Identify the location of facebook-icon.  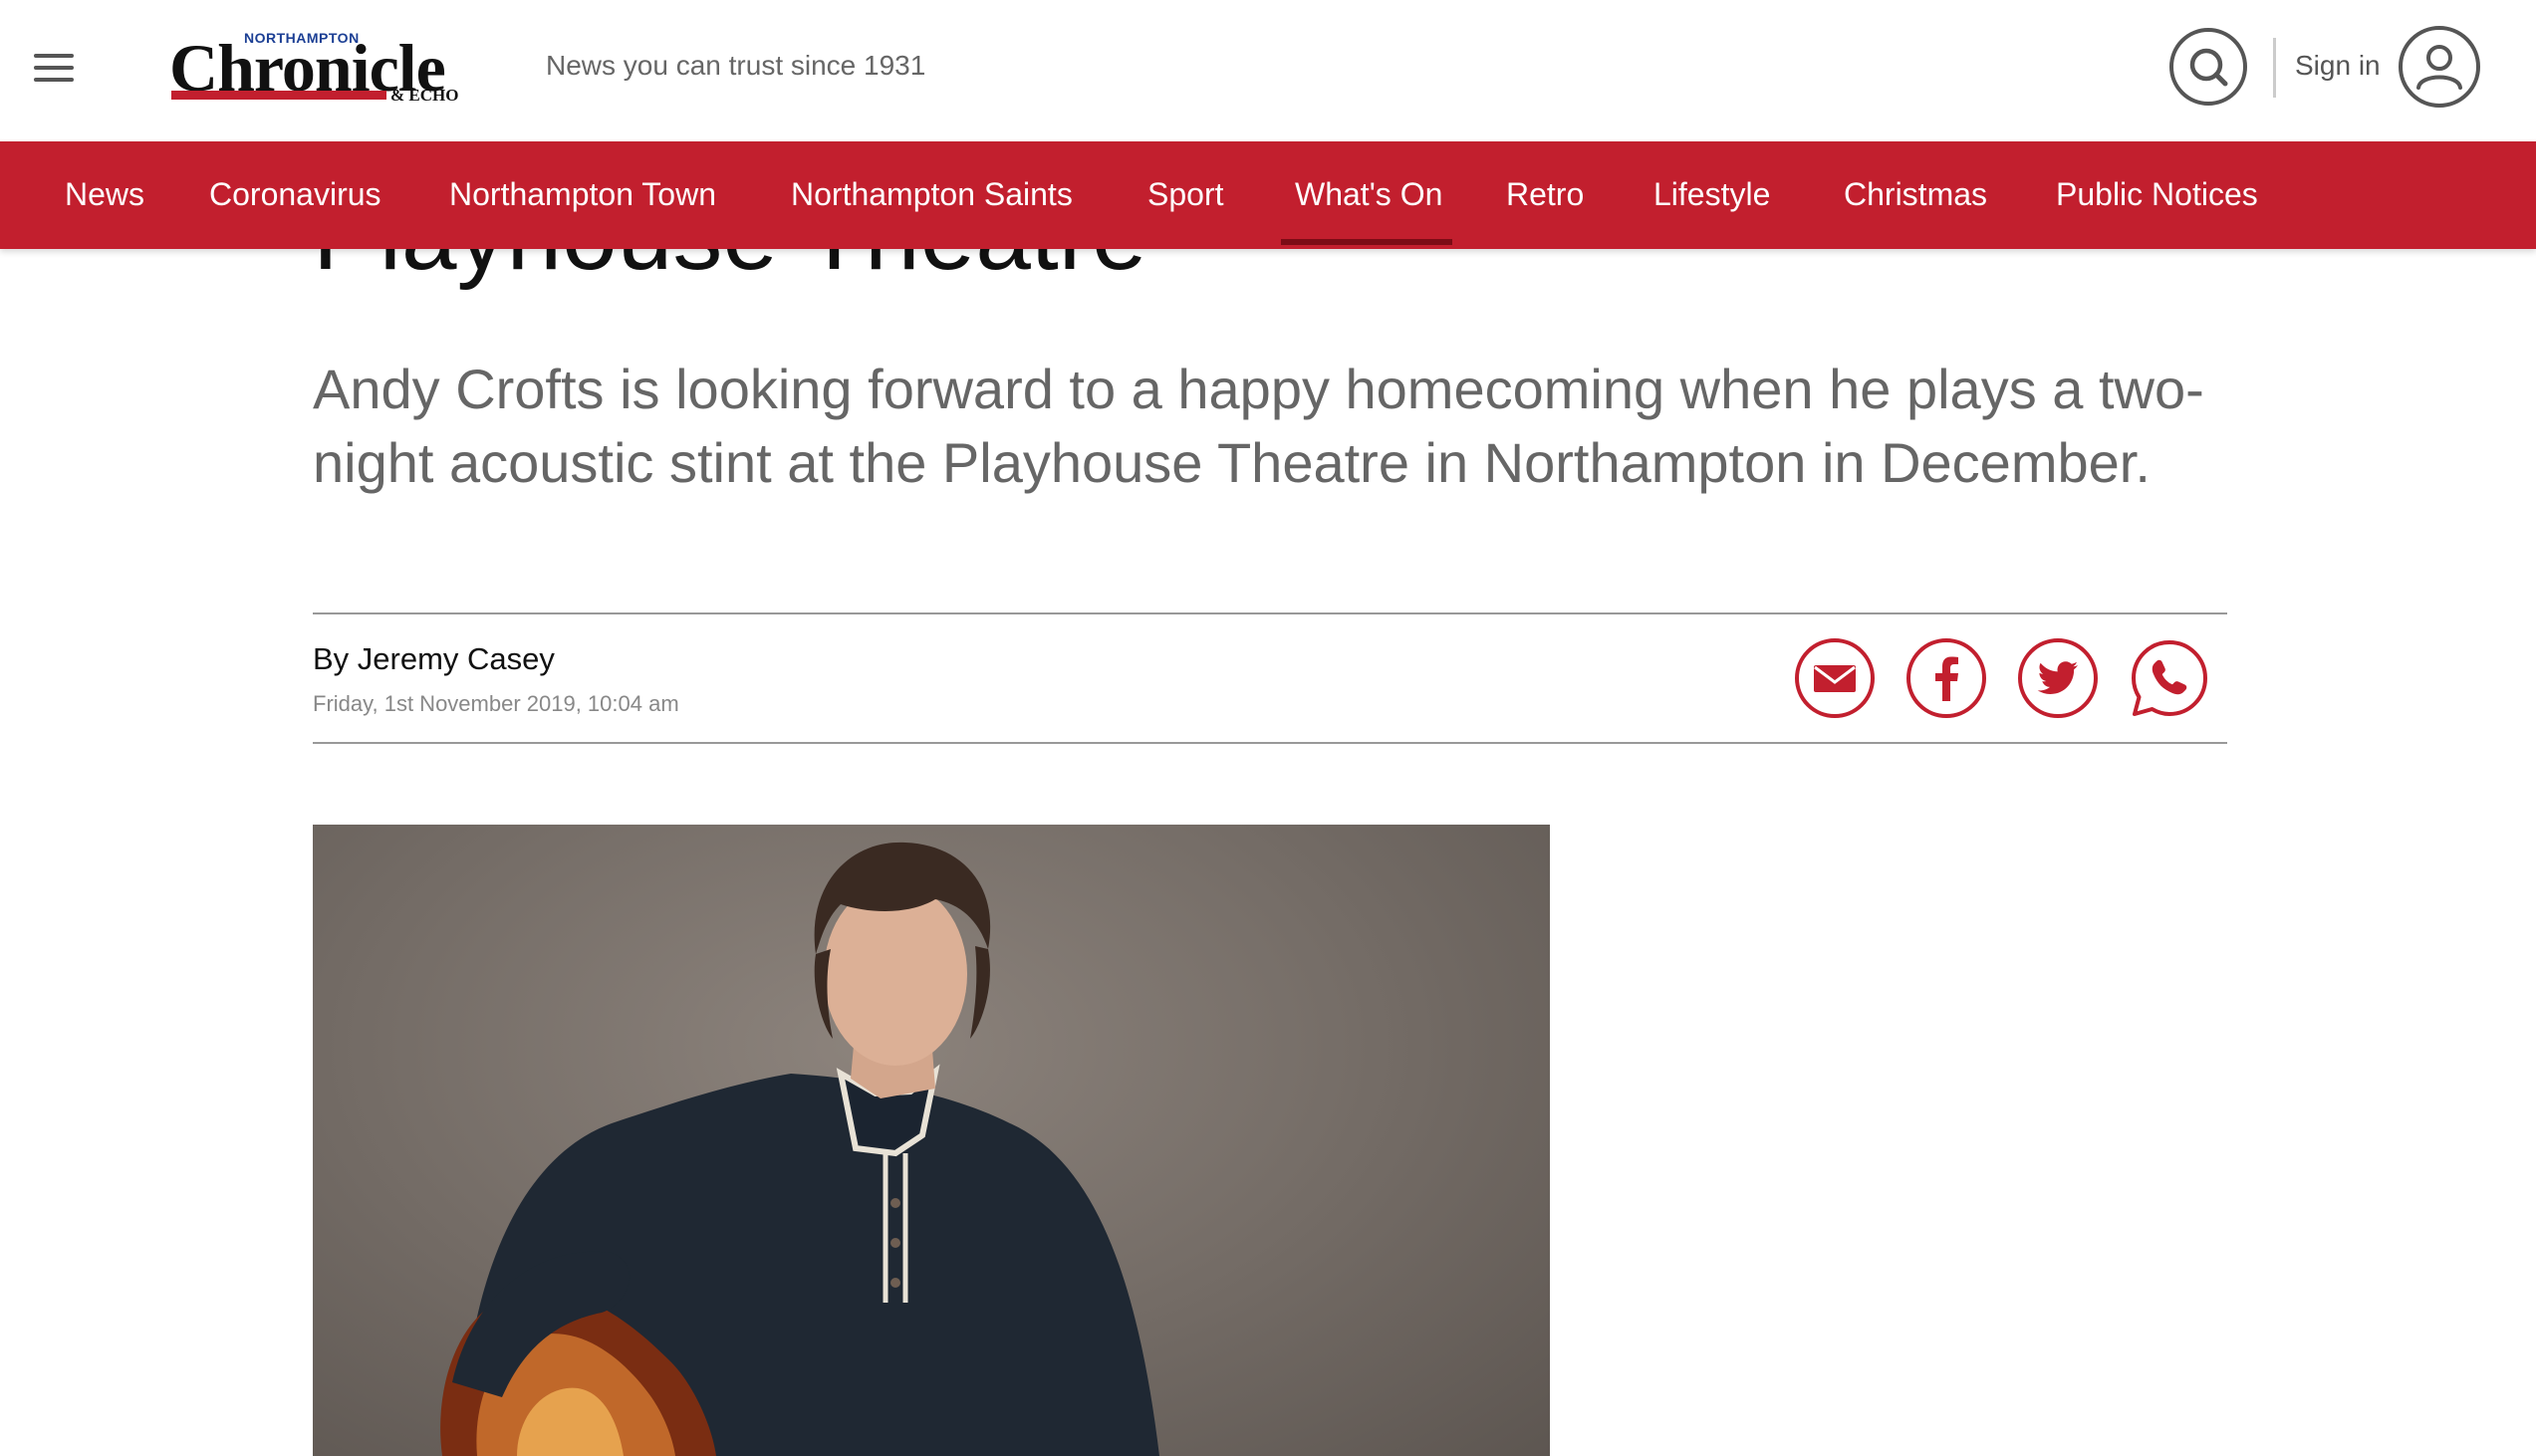
(1946, 678).